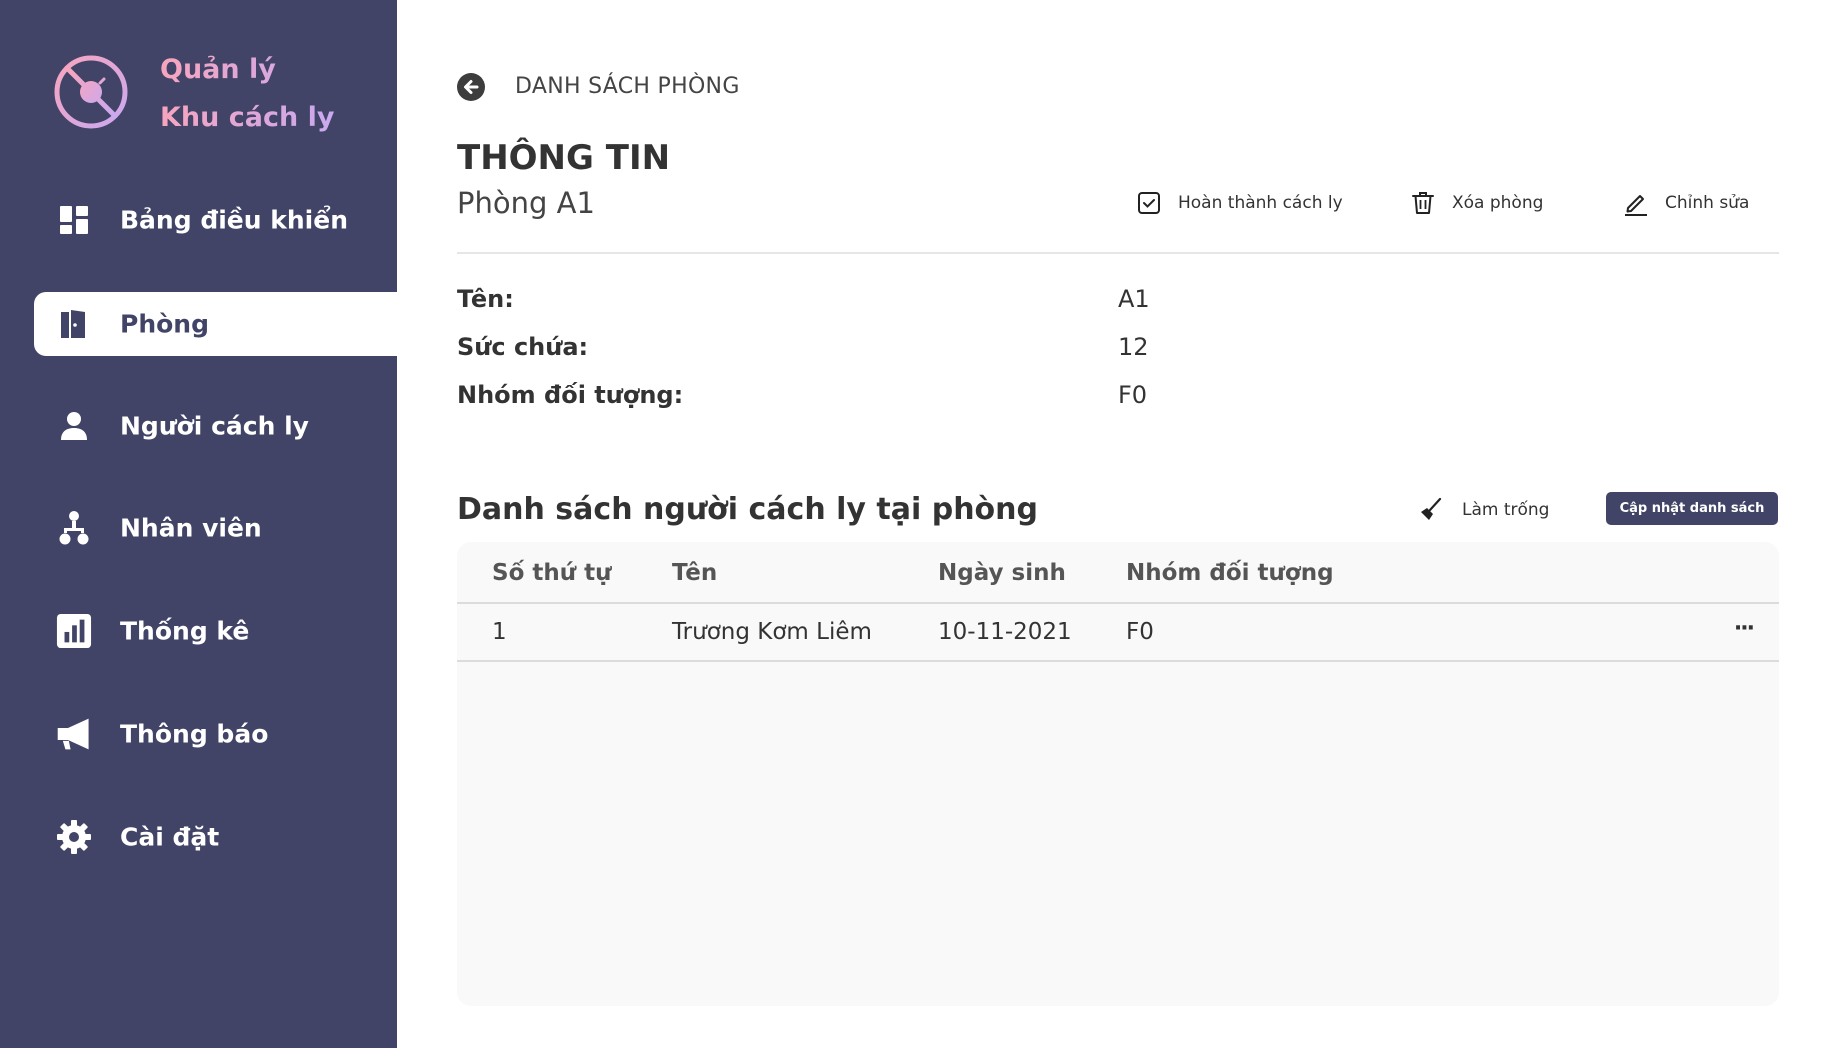 The height and width of the screenshot is (1048, 1840). Describe the element at coordinates (1431, 508) in the screenshot. I see `broom-icon` at that location.